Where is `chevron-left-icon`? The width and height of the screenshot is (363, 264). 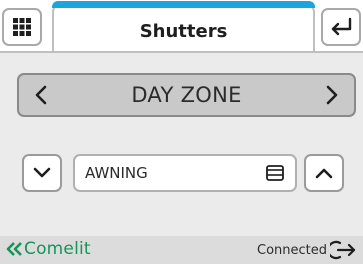
chevron-left-icon is located at coordinates (41, 95).